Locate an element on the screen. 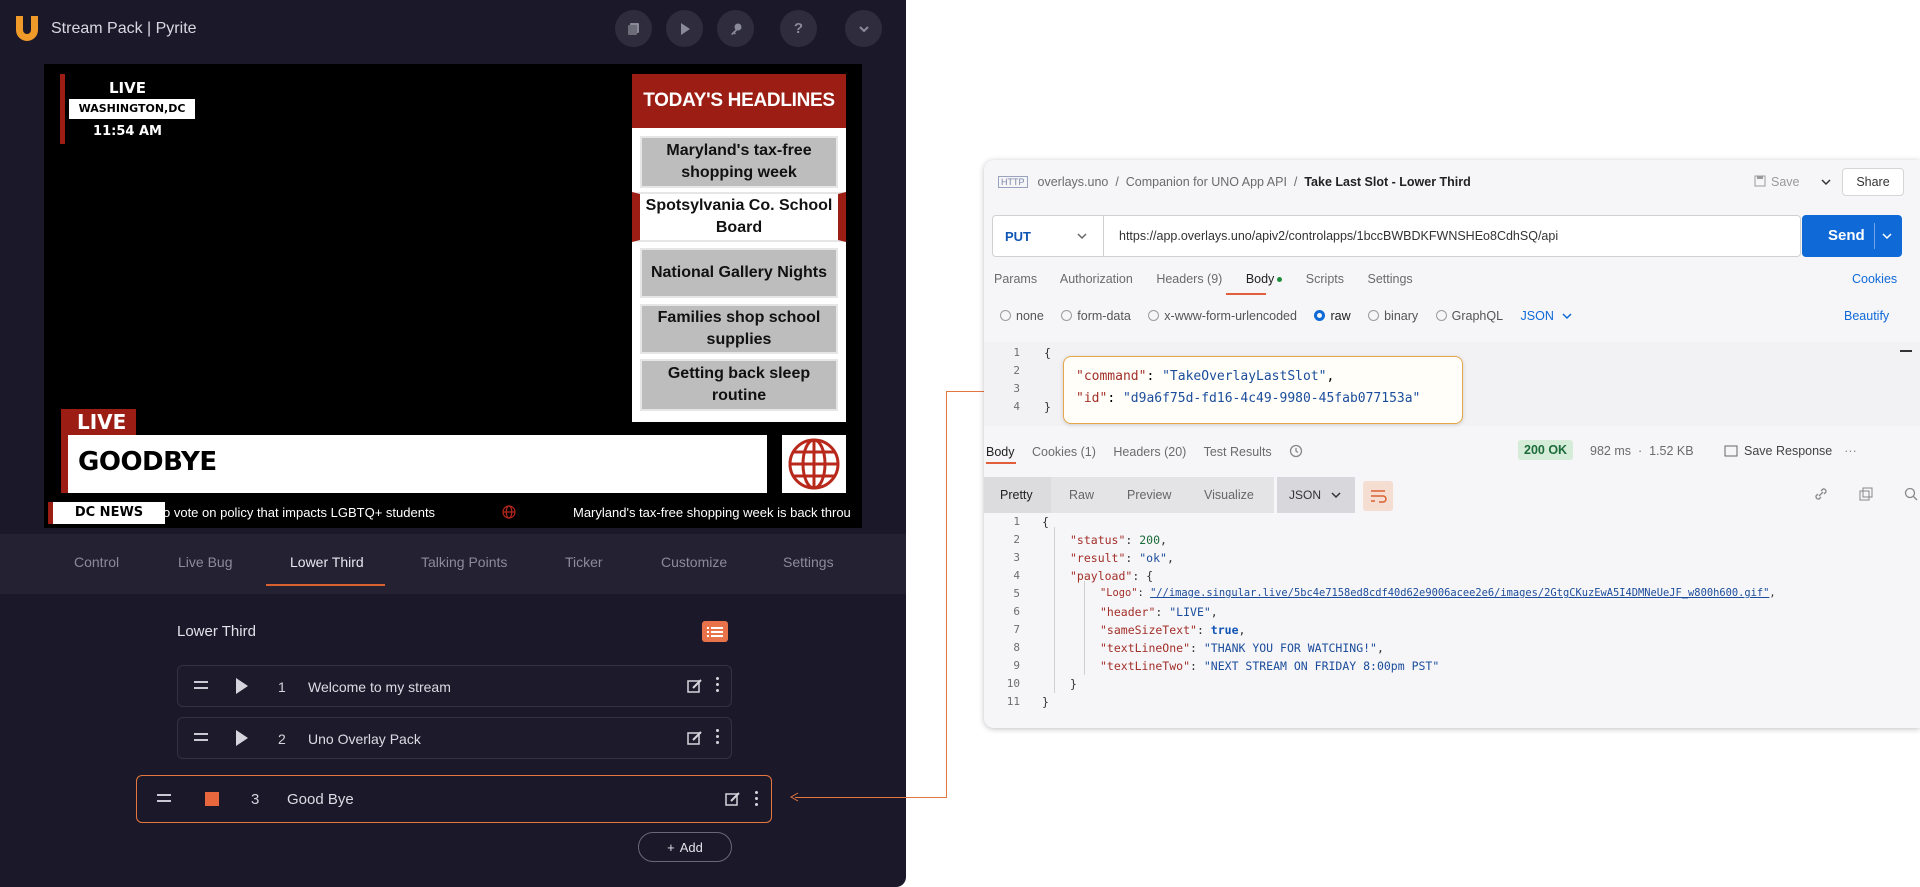 This screenshot has height=887, width=1920. tab-authorization: Authorization is located at coordinates (1096, 279).